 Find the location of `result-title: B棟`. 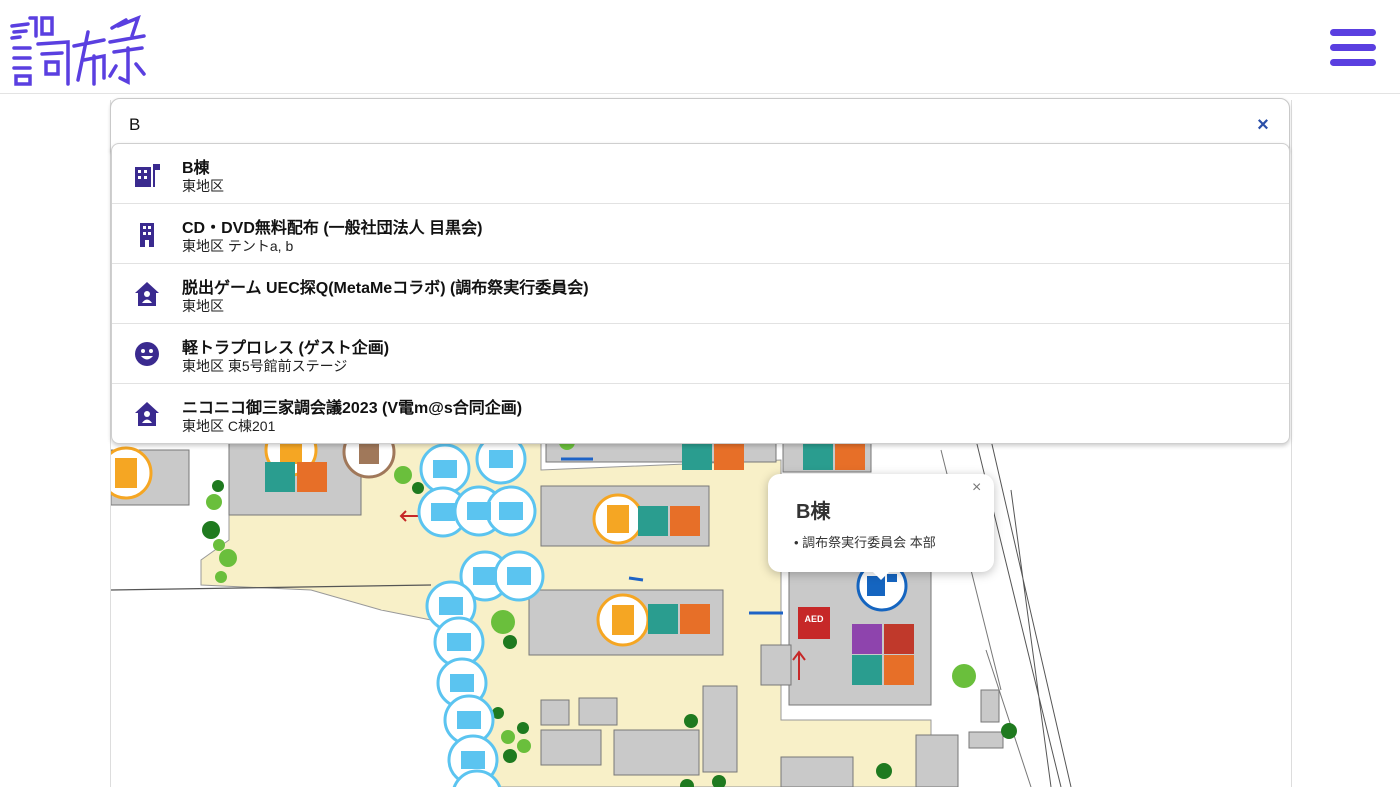

result-title: B棟 is located at coordinates (196, 168).